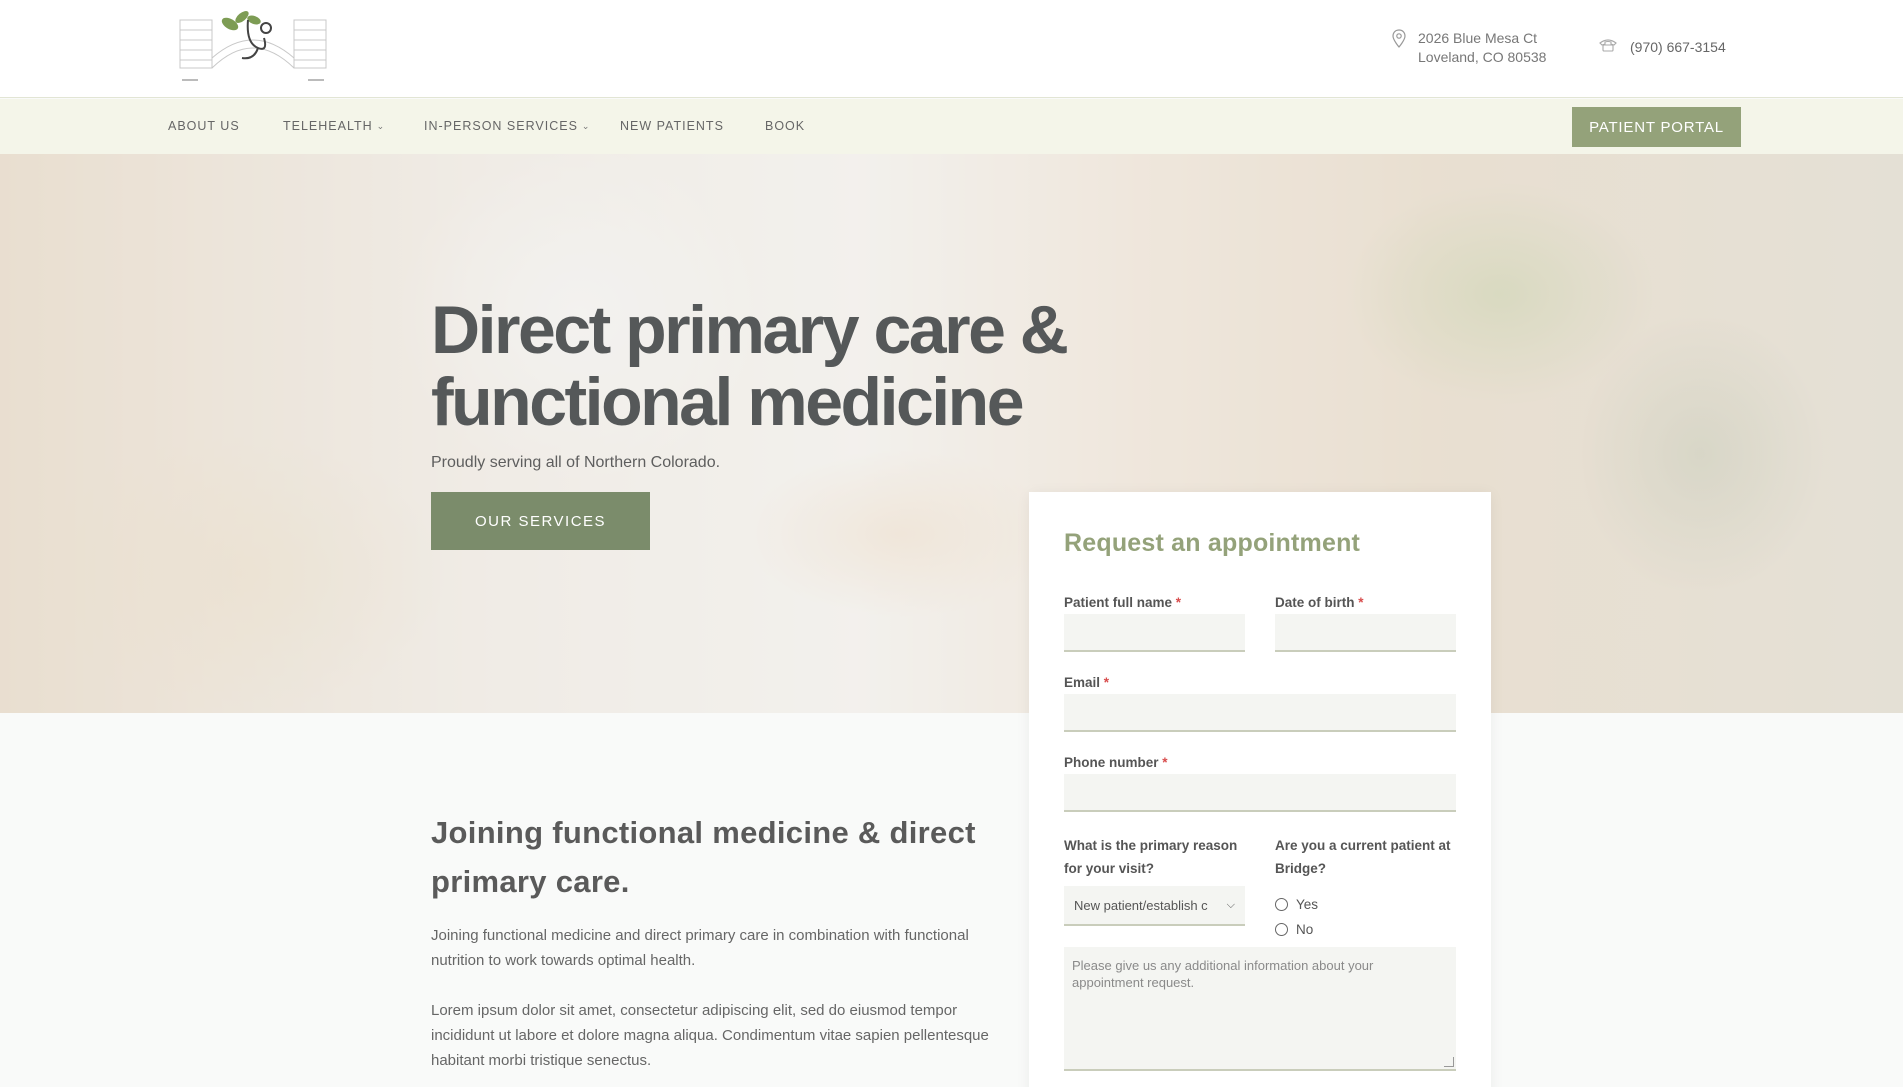  I want to click on map-pin-icon, so click(1399, 41).